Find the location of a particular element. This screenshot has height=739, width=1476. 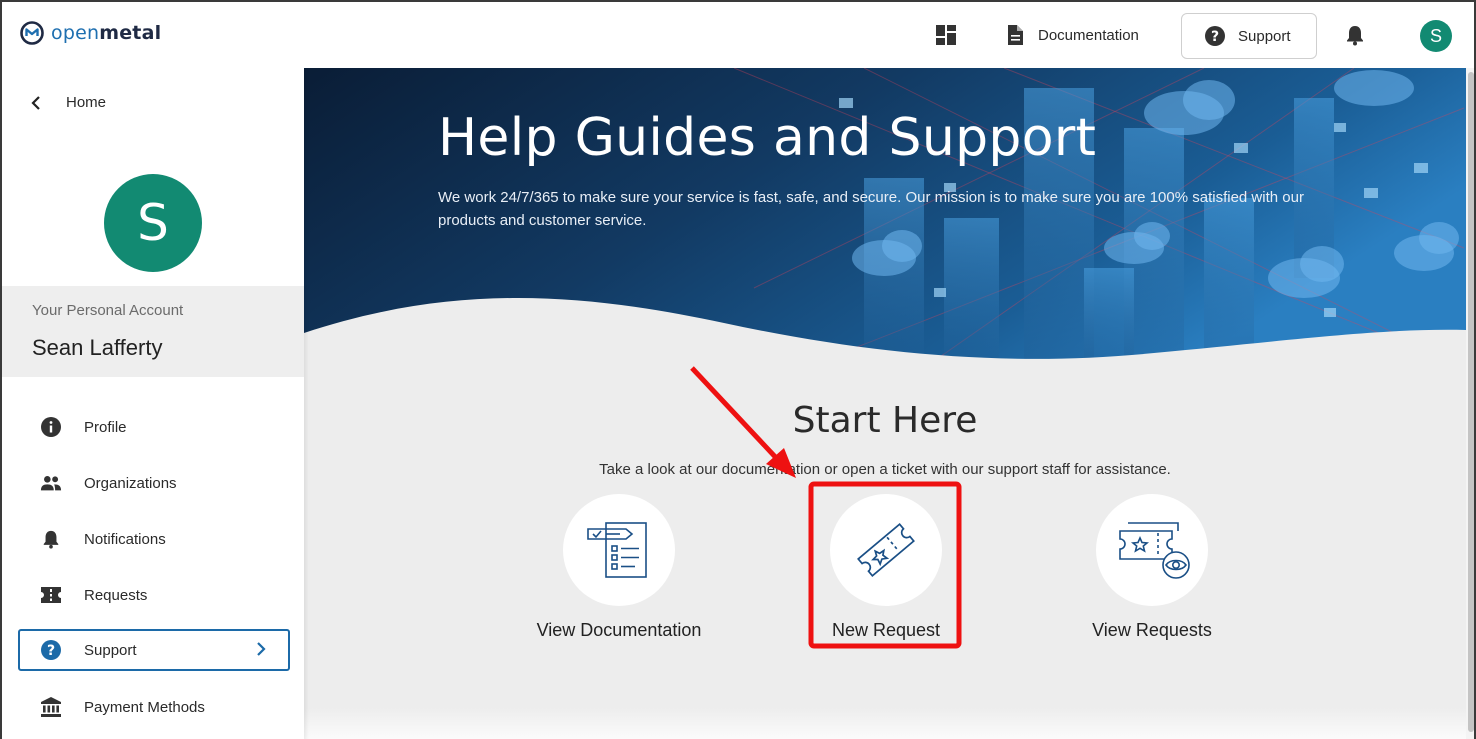

people-icon is located at coordinates (51, 483).